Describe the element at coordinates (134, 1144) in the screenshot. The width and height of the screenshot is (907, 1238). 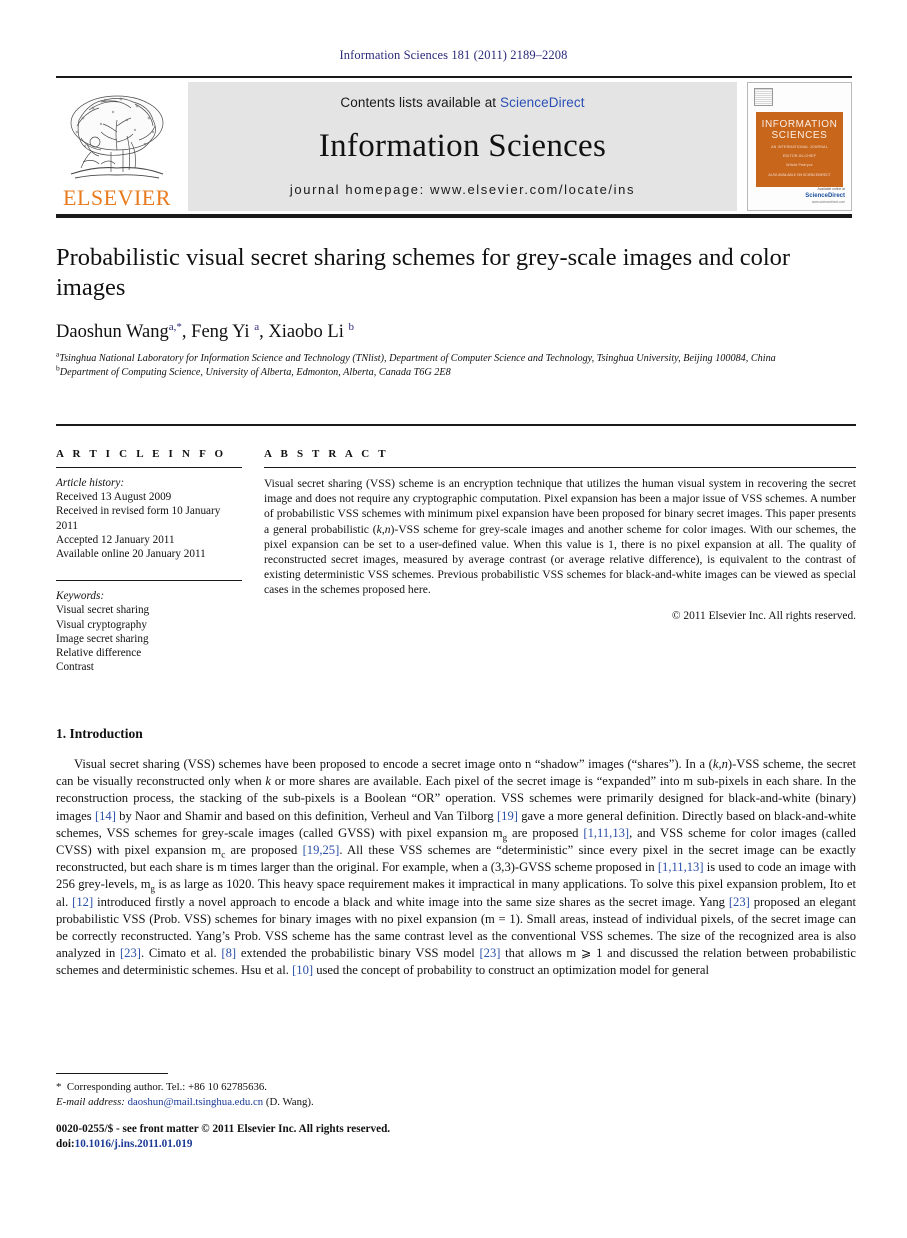
I see `doi-link: 10.1016/j.ins.2011.01.019` at that location.